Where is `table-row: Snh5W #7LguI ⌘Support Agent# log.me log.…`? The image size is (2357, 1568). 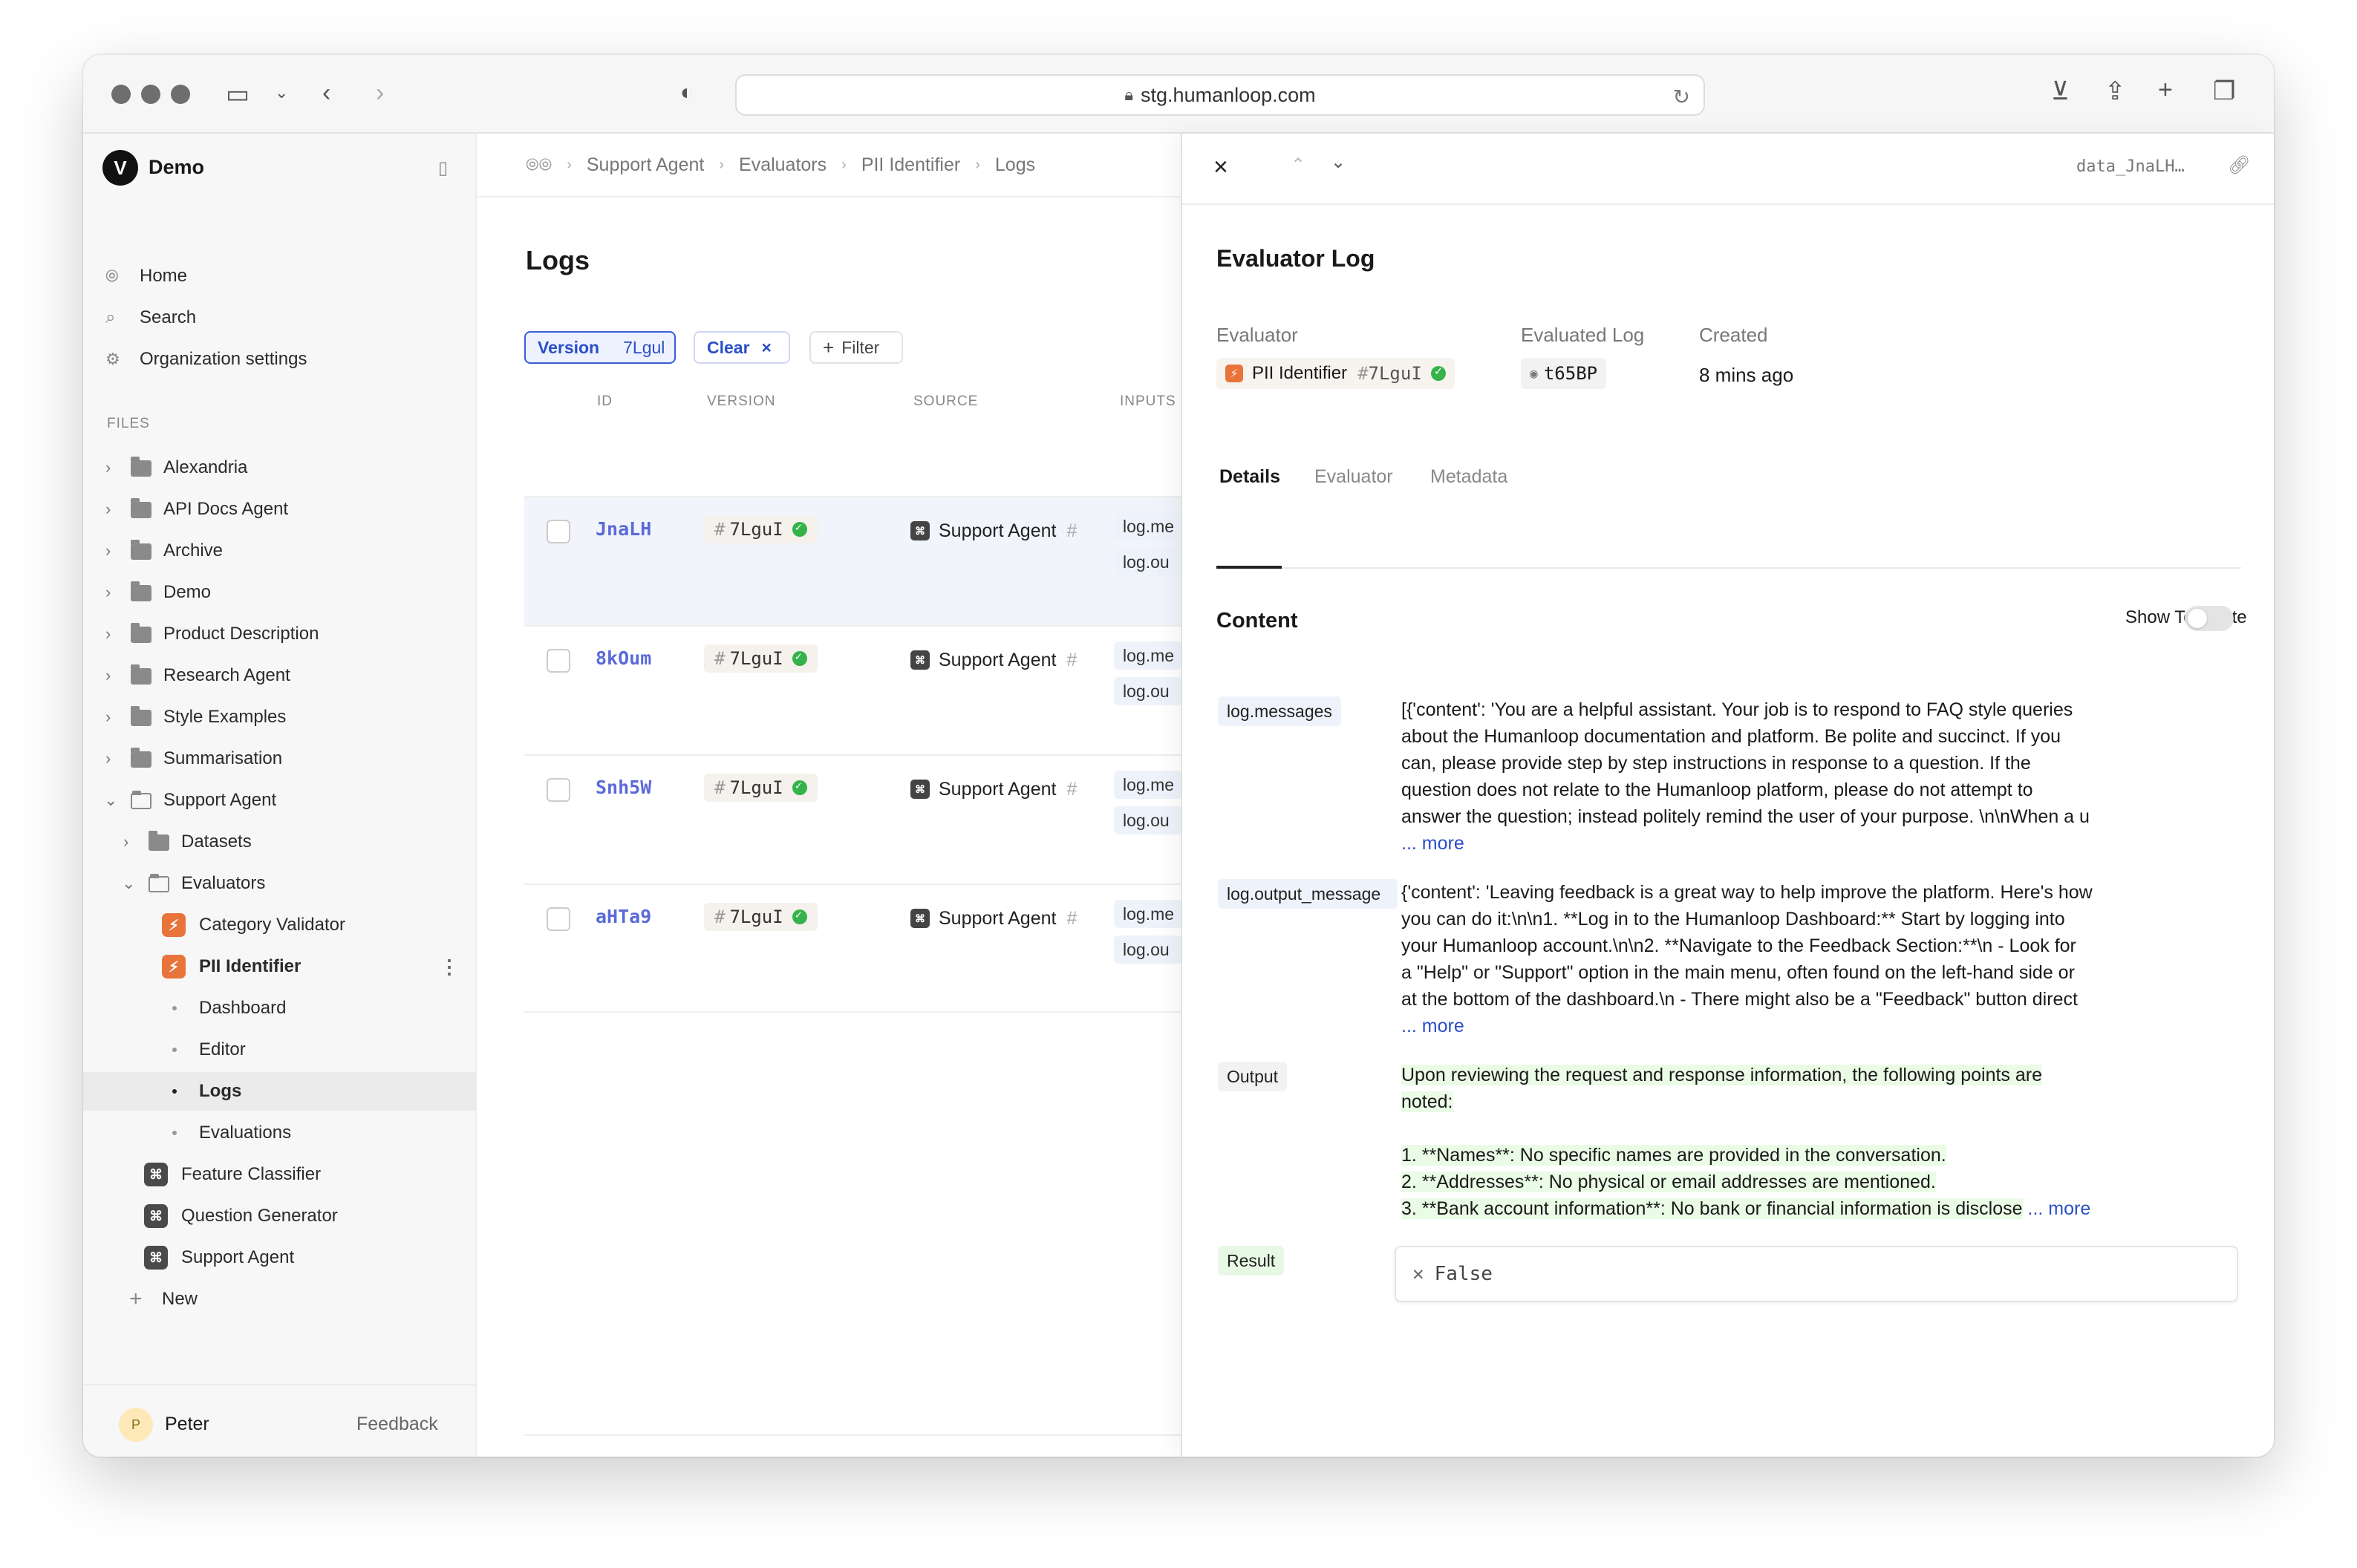
table-row: Snh5W #7LguI ⌘Support Agent# log.me log.… is located at coordinates (853, 818).